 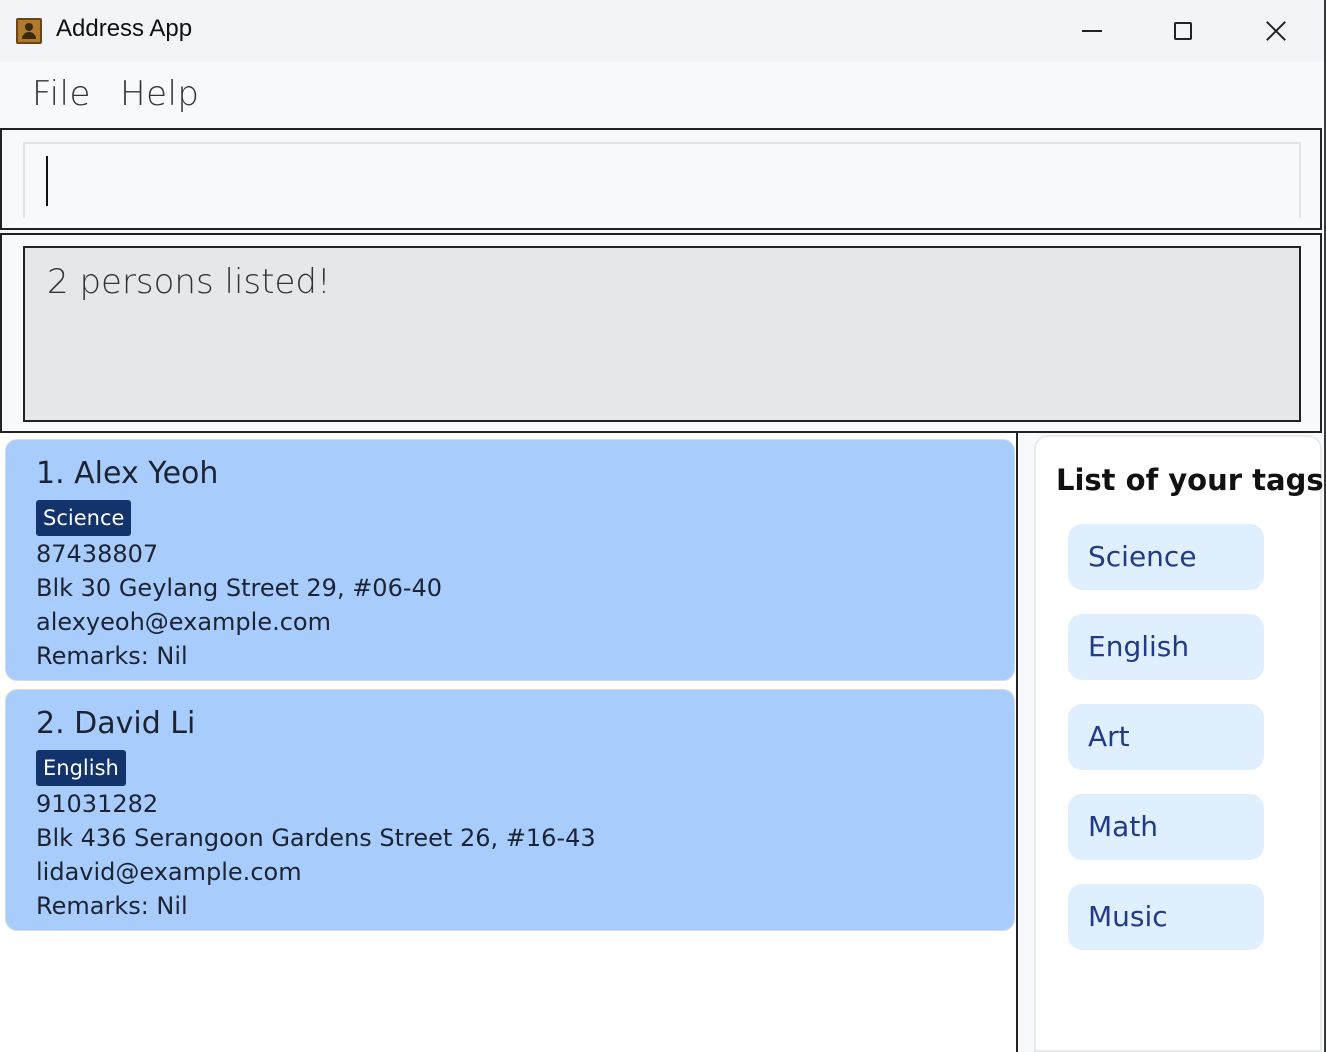 I want to click on tag-chip-music: Music, so click(x=1166, y=917).